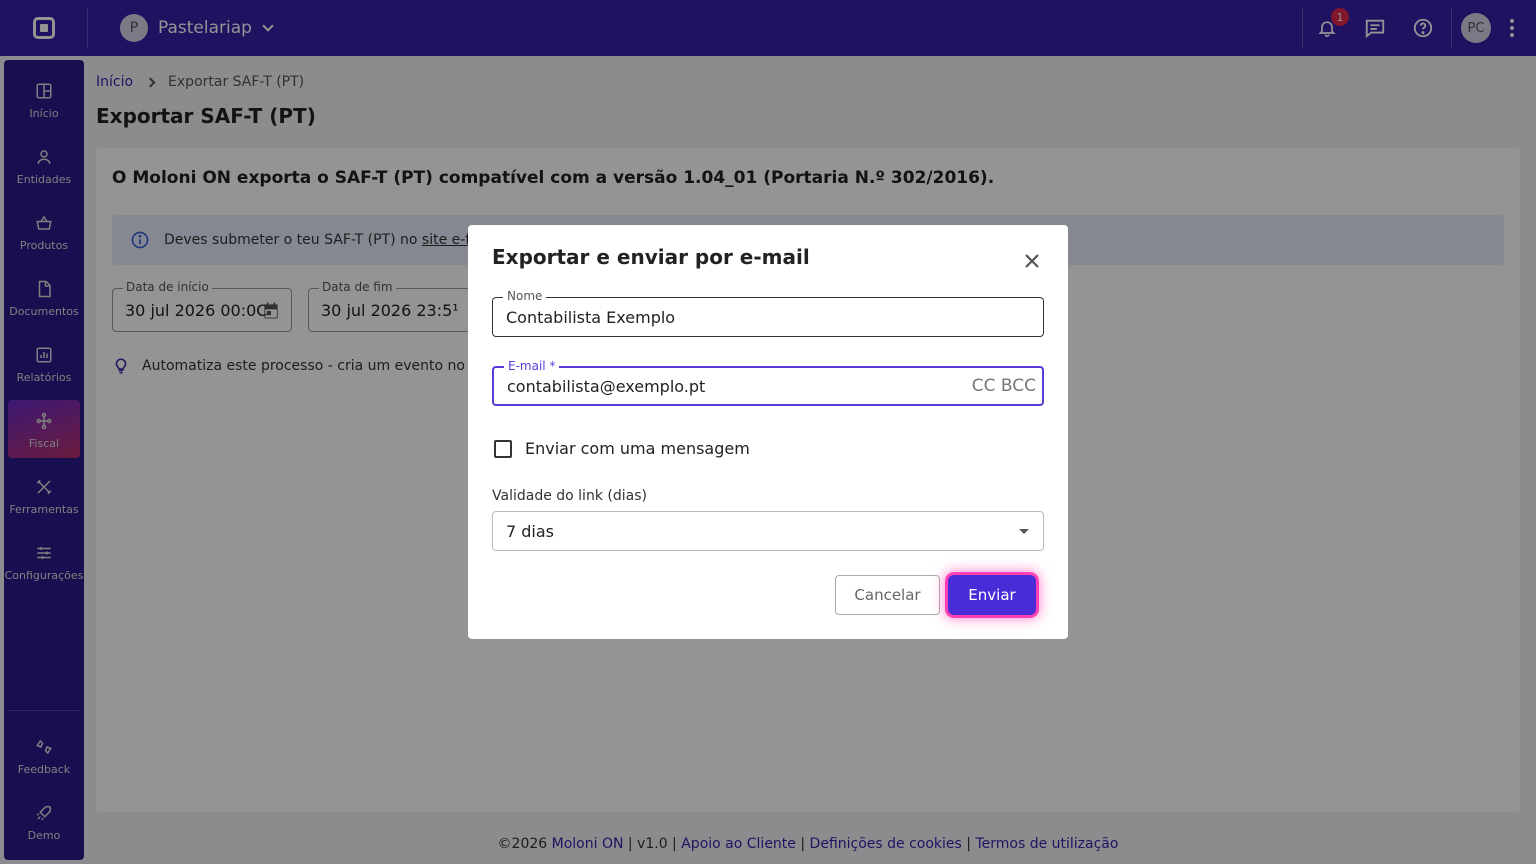  Describe the element at coordinates (768, 382) in the screenshot. I see `email-field: E-mail * contabilista@exemplo.pt CC BCC` at that location.